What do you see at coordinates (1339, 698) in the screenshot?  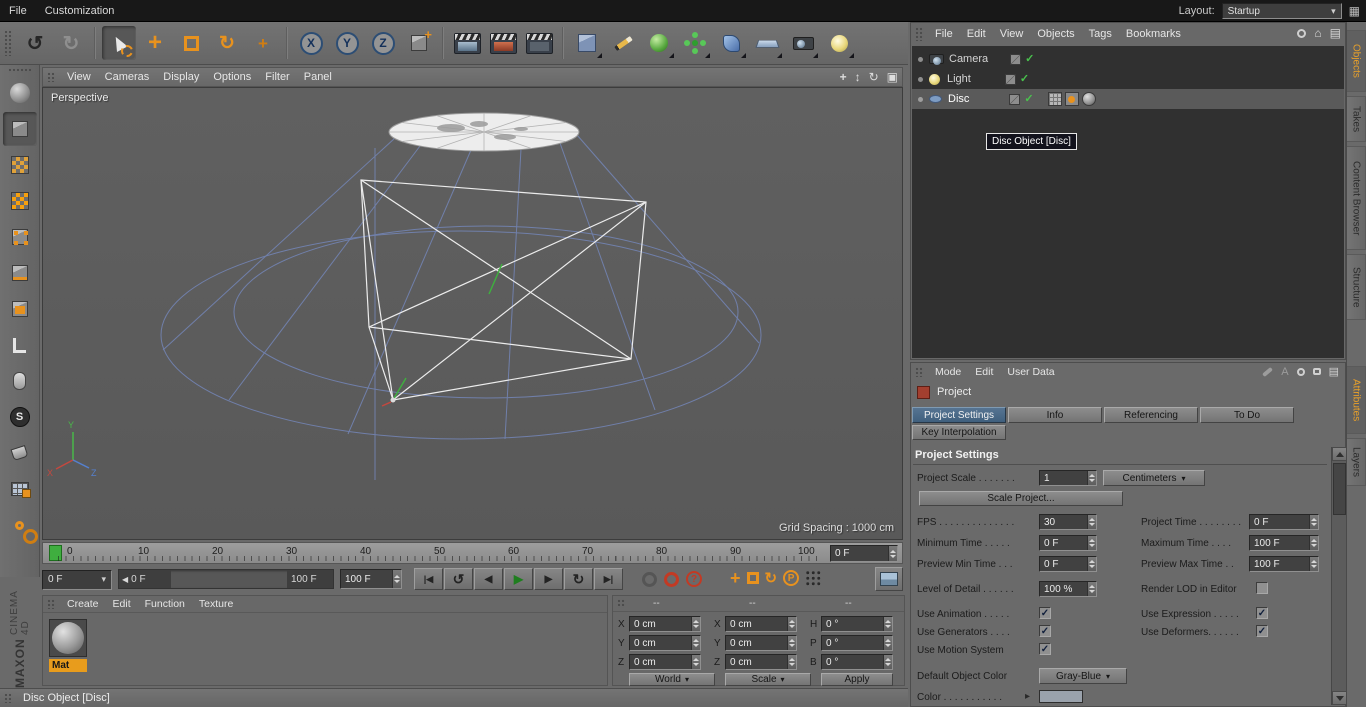 I see `scroll-down-button` at bounding box center [1339, 698].